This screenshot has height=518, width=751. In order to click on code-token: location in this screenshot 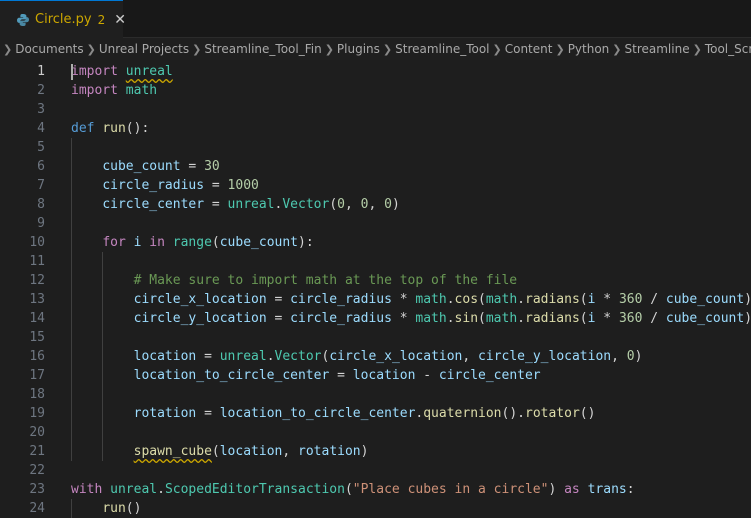, I will do `click(251, 451)`.